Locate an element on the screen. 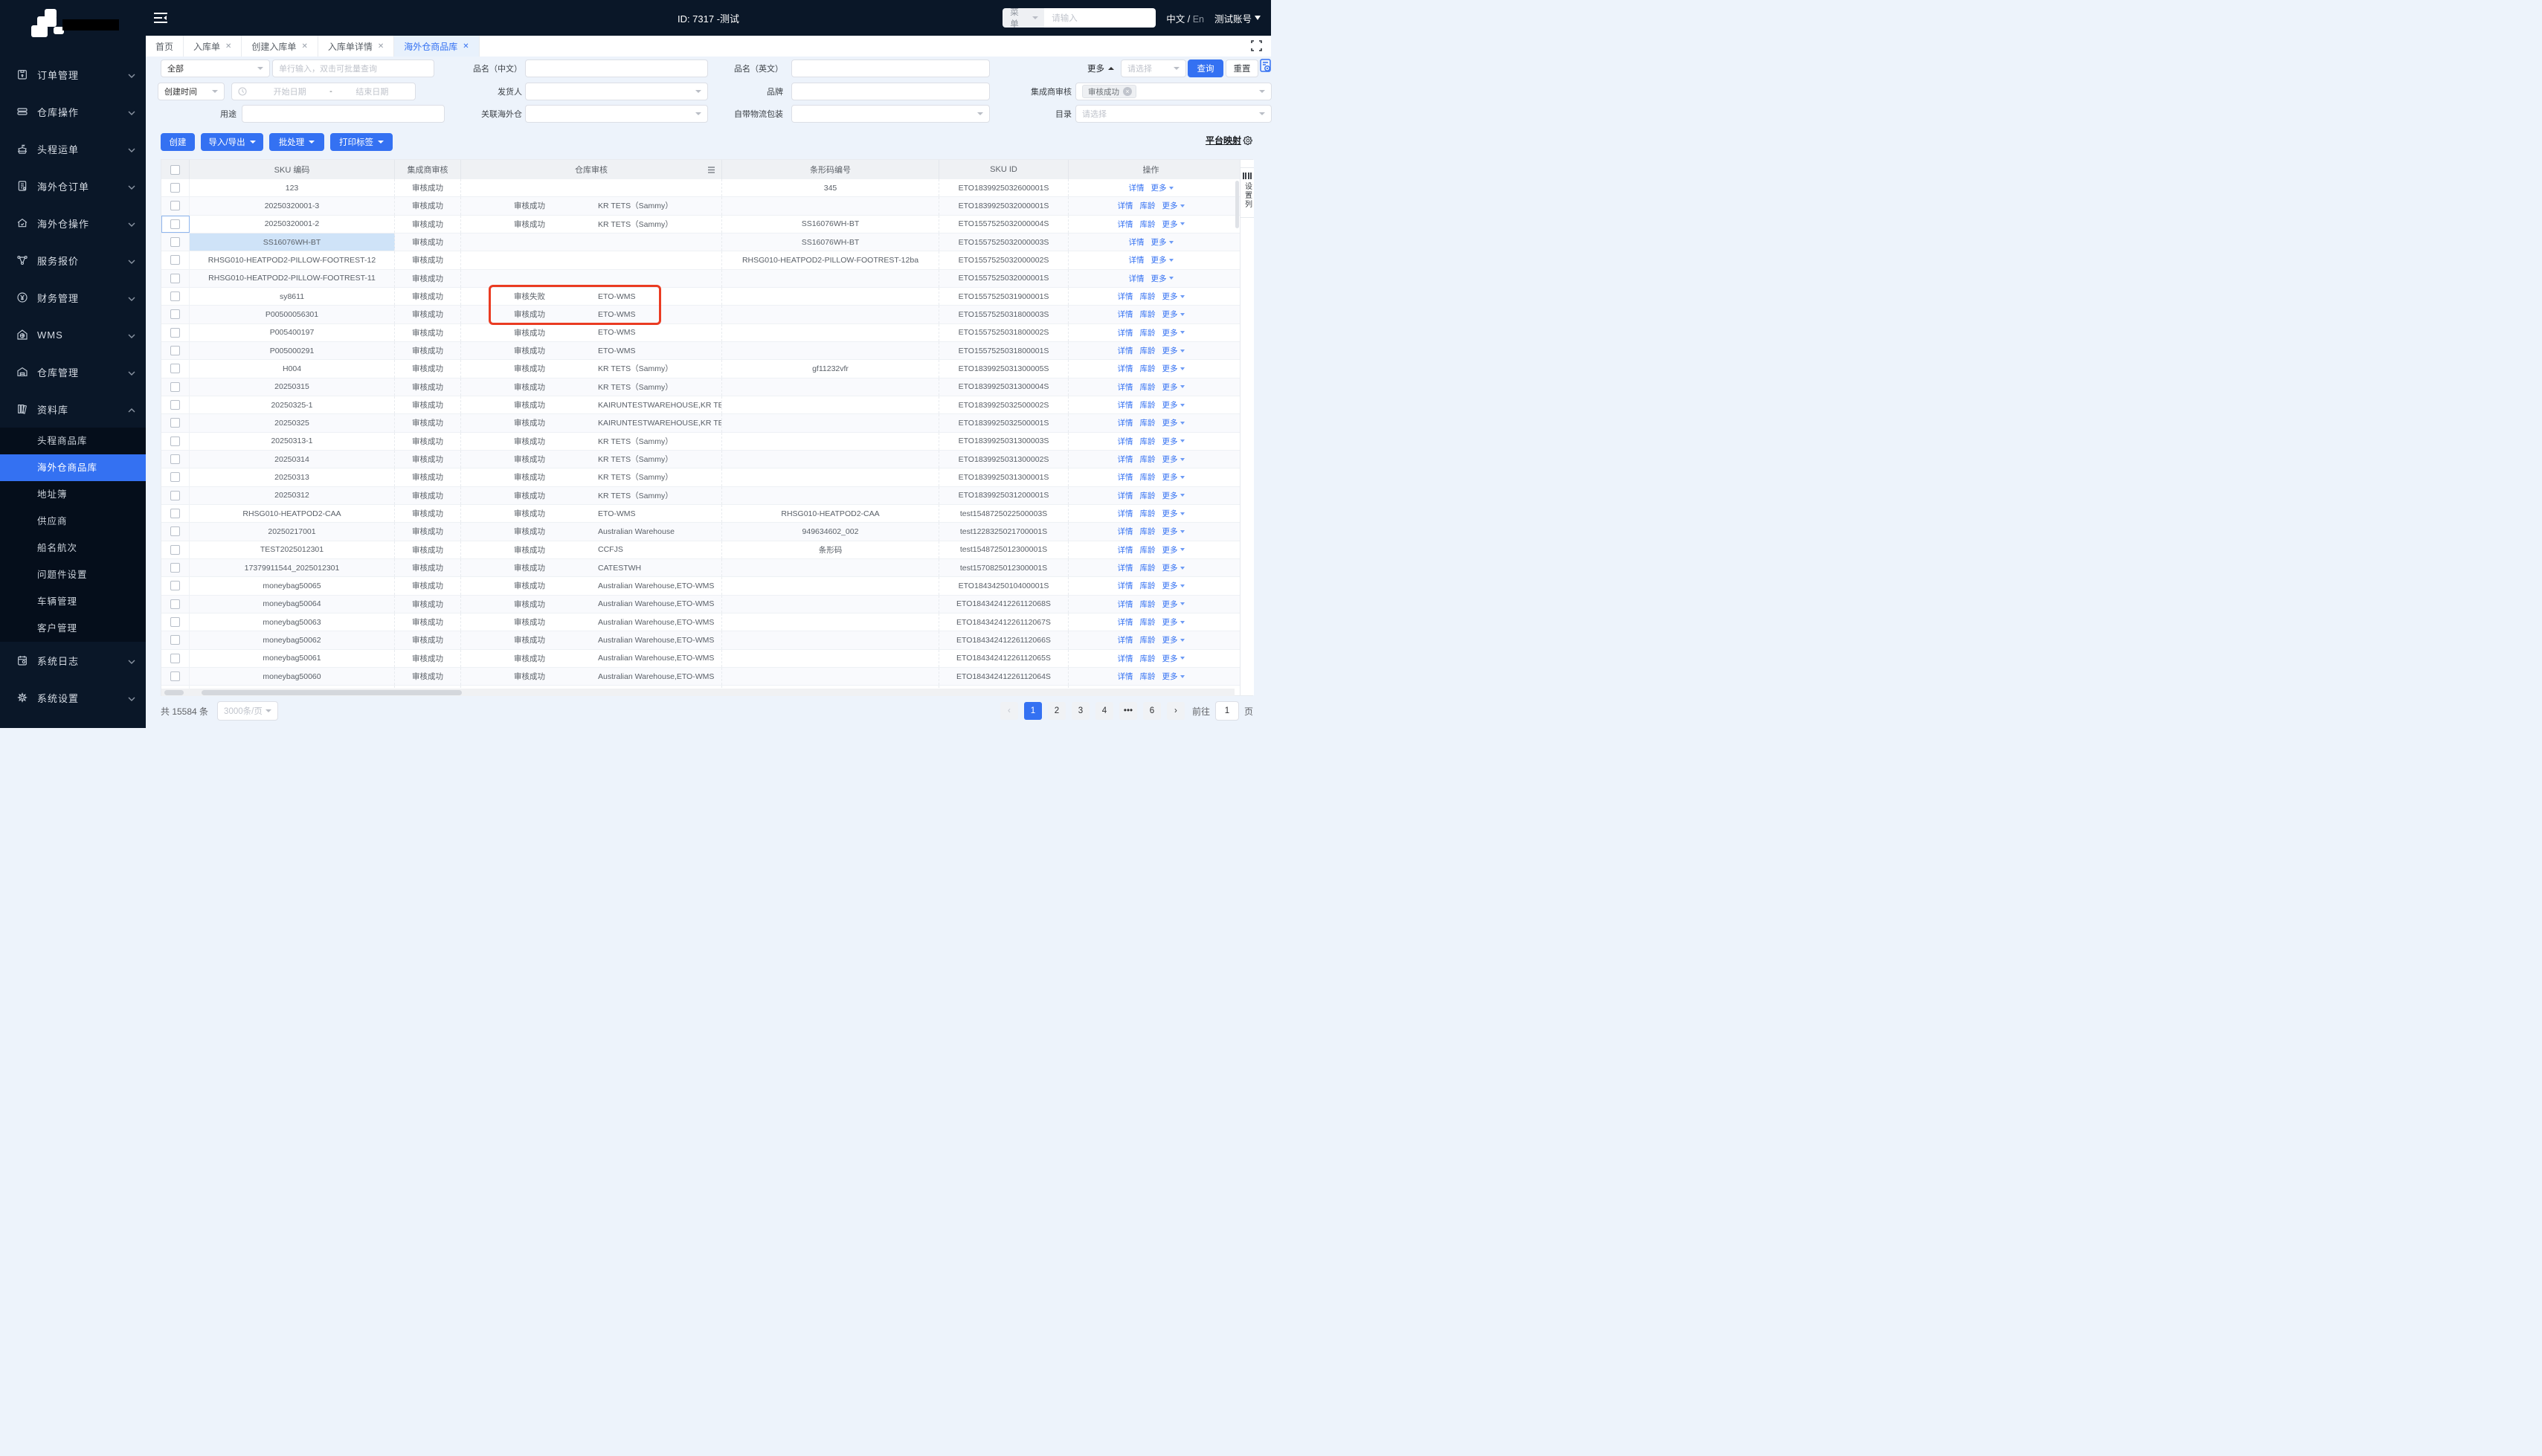 The image size is (2542, 1456). batch-process-button: 批处理 is located at coordinates (296, 142).